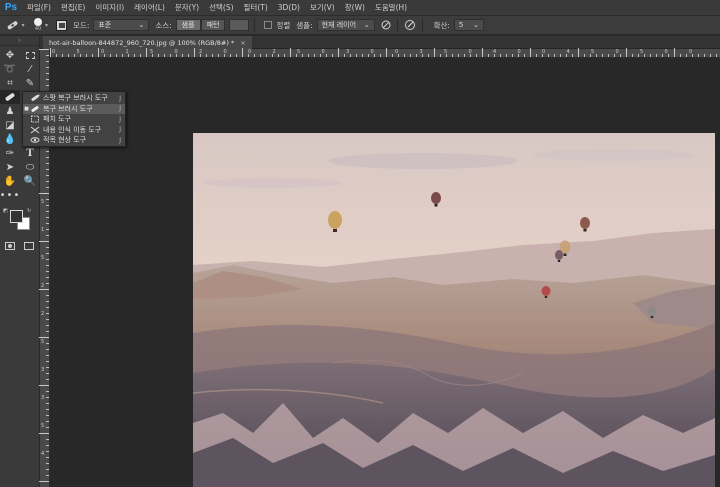 This screenshot has width=720, height=487. What do you see at coordinates (385, 53) in the screenshot?
I see `horizontal-ruler: 0 5 0 1 5 0 2 0 0 2 5 0 3 0 0 3 5 0 4 0 0 4 5 0 5 0 0` at bounding box center [385, 53].